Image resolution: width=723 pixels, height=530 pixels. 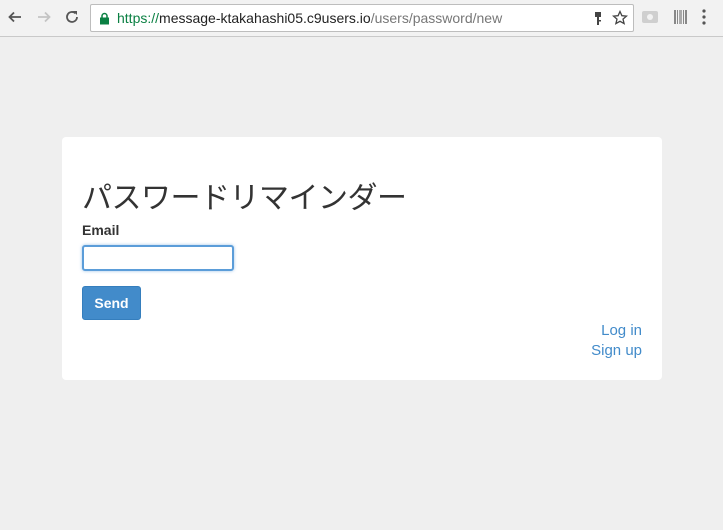 I want to click on signup-link: Sign up, so click(x=616, y=351).